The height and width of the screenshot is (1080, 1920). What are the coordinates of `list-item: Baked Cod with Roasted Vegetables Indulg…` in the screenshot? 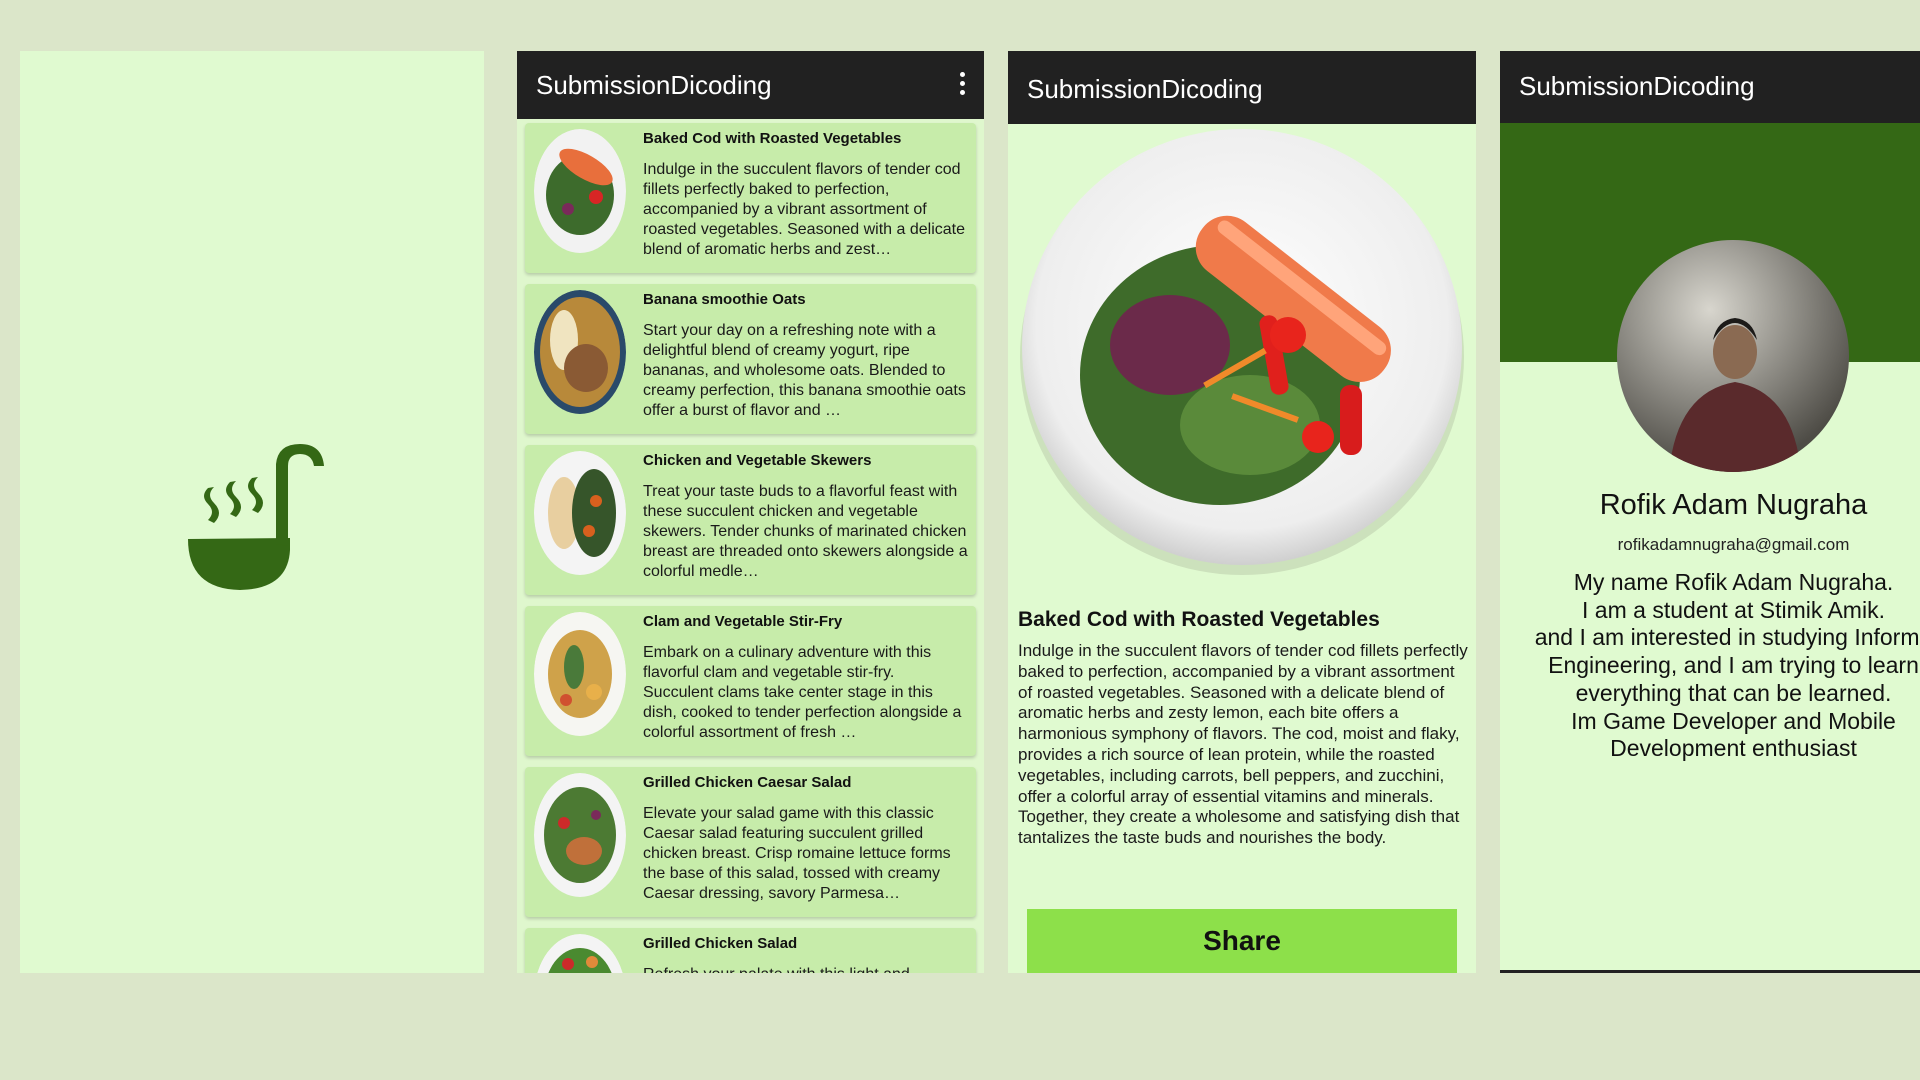 It's located at (750, 198).